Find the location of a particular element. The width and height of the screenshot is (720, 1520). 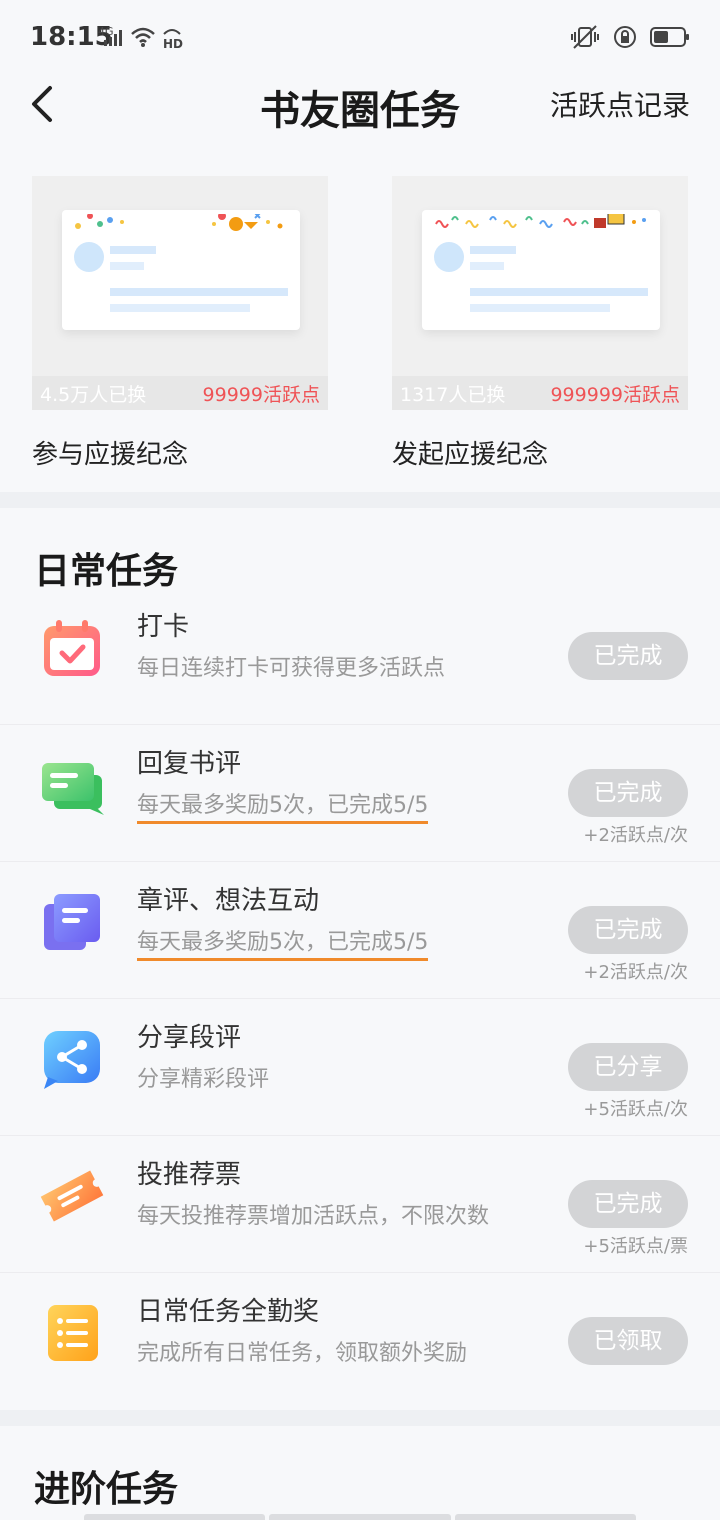

task-row-full-attendance: 日常任务全勤奖 完成所有日常任务，领取额外奖励 已领取 is located at coordinates (360, 1341).